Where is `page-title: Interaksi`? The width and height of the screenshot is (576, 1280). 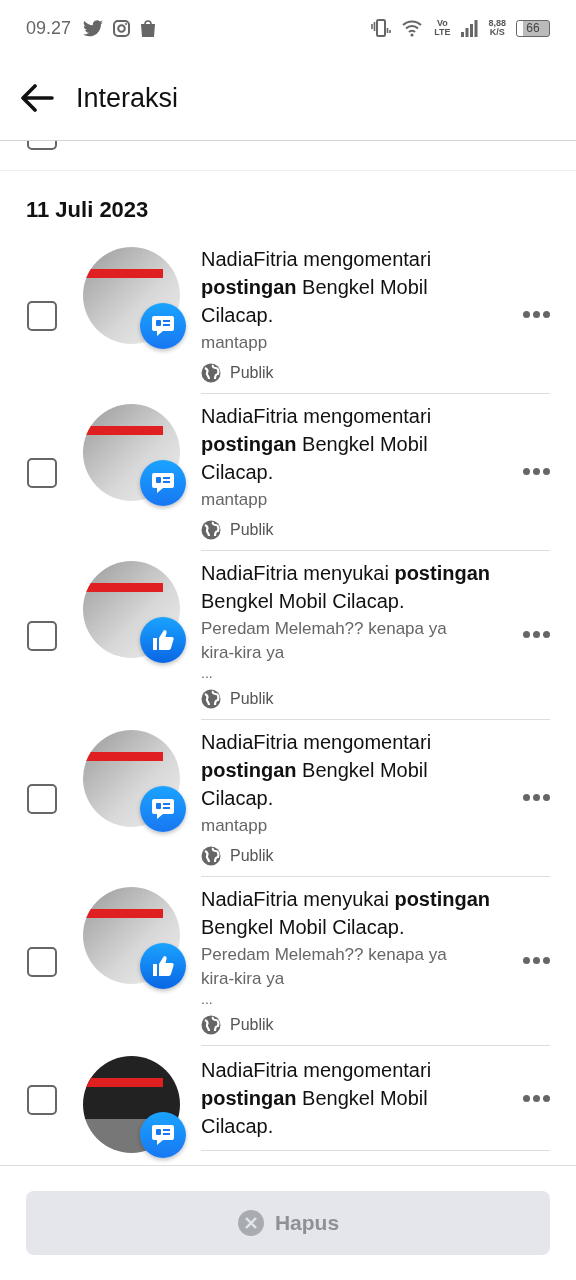 page-title: Interaksi is located at coordinates (127, 98).